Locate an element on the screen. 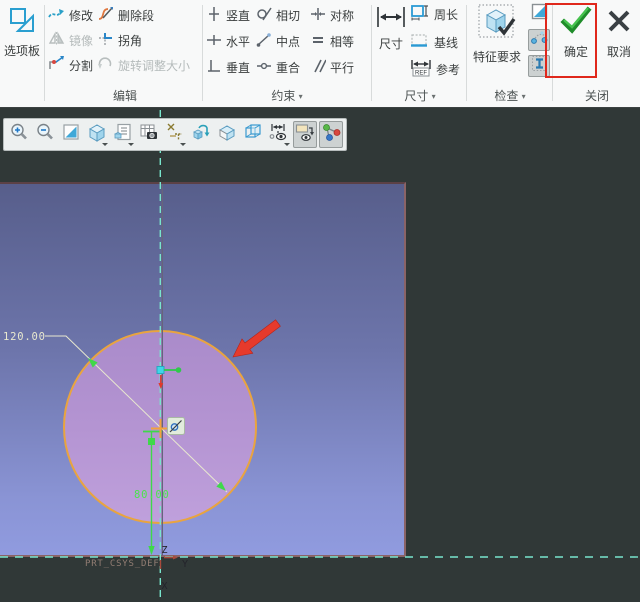 The height and width of the screenshot is (602, 640). sketch-display-icon is located at coordinates (305, 134).